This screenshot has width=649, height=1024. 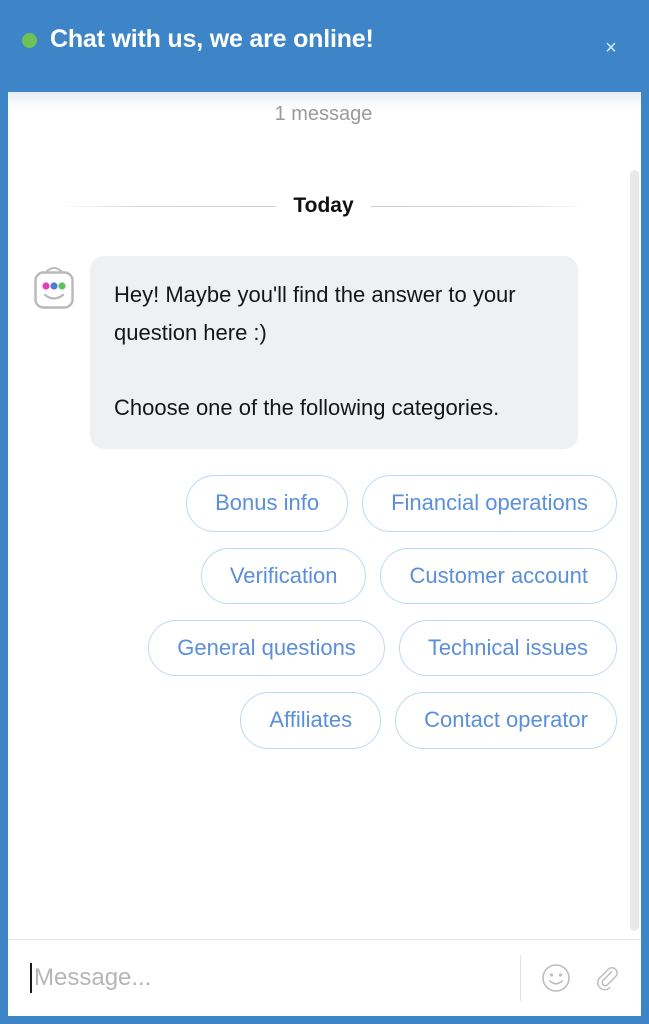 I want to click on chat-header: Chat with us, we are online! ×, so click(x=324, y=46).